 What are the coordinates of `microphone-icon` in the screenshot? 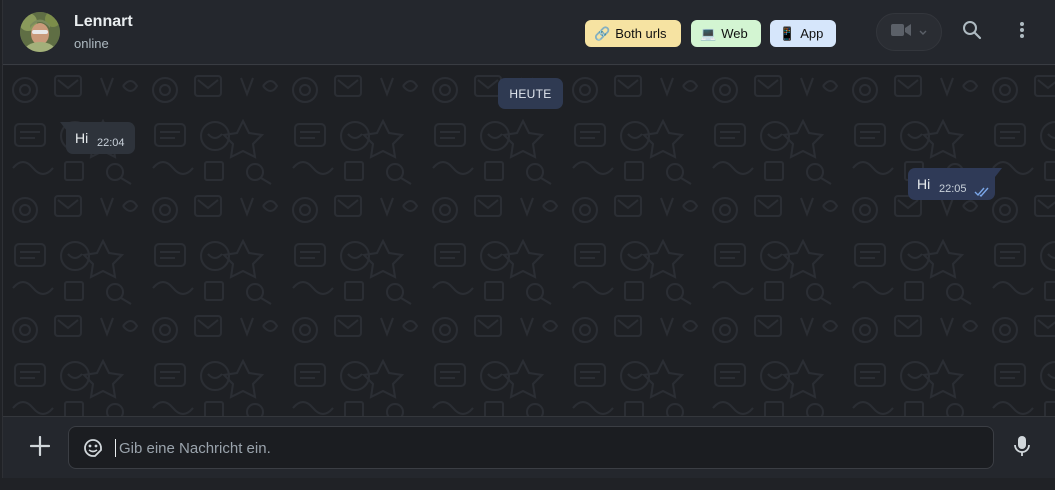 It's located at (1022, 448).